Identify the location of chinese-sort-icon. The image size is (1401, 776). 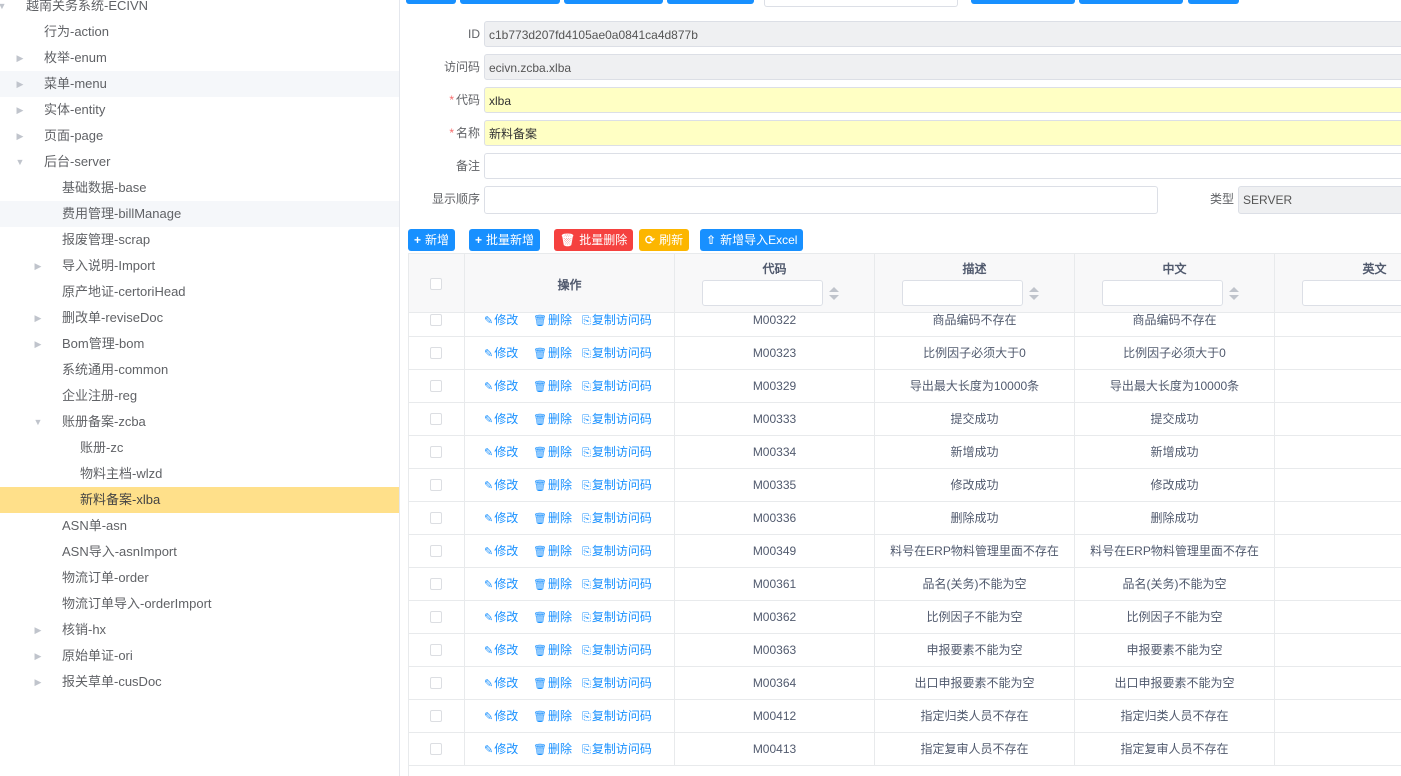
(1234, 294).